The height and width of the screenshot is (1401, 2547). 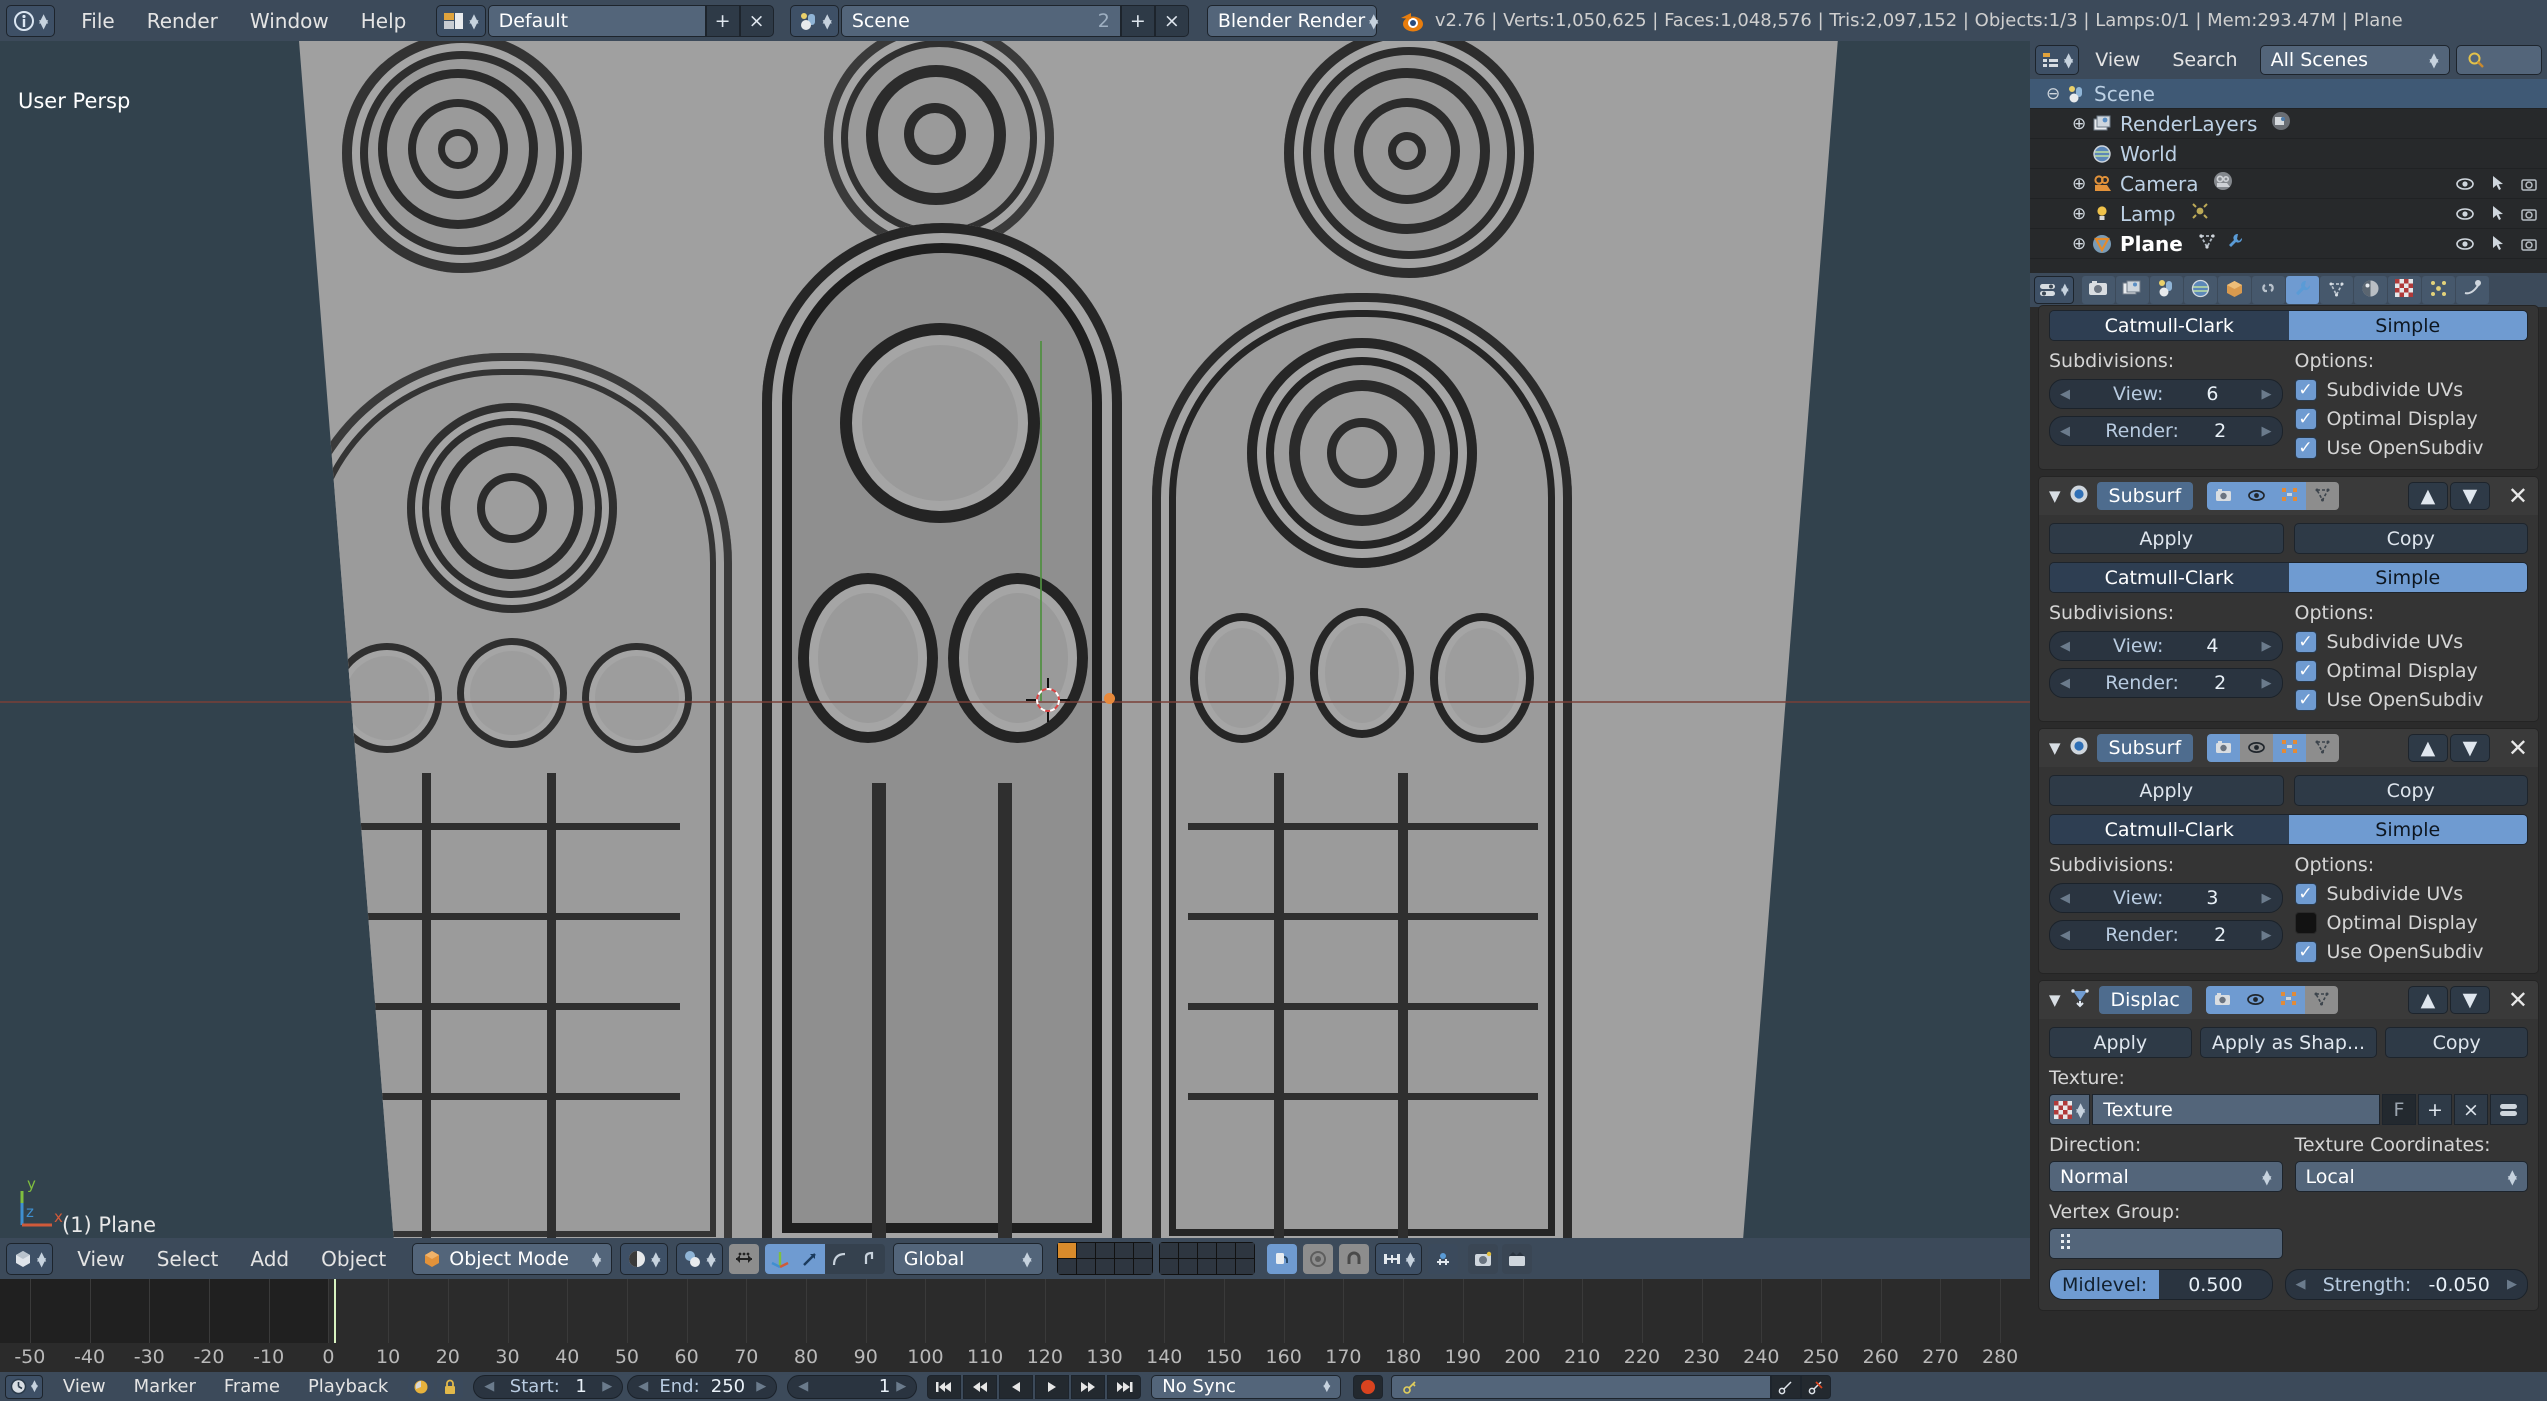 What do you see at coordinates (839, 1258) in the screenshot?
I see `scale-manipulator-button` at bounding box center [839, 1258].